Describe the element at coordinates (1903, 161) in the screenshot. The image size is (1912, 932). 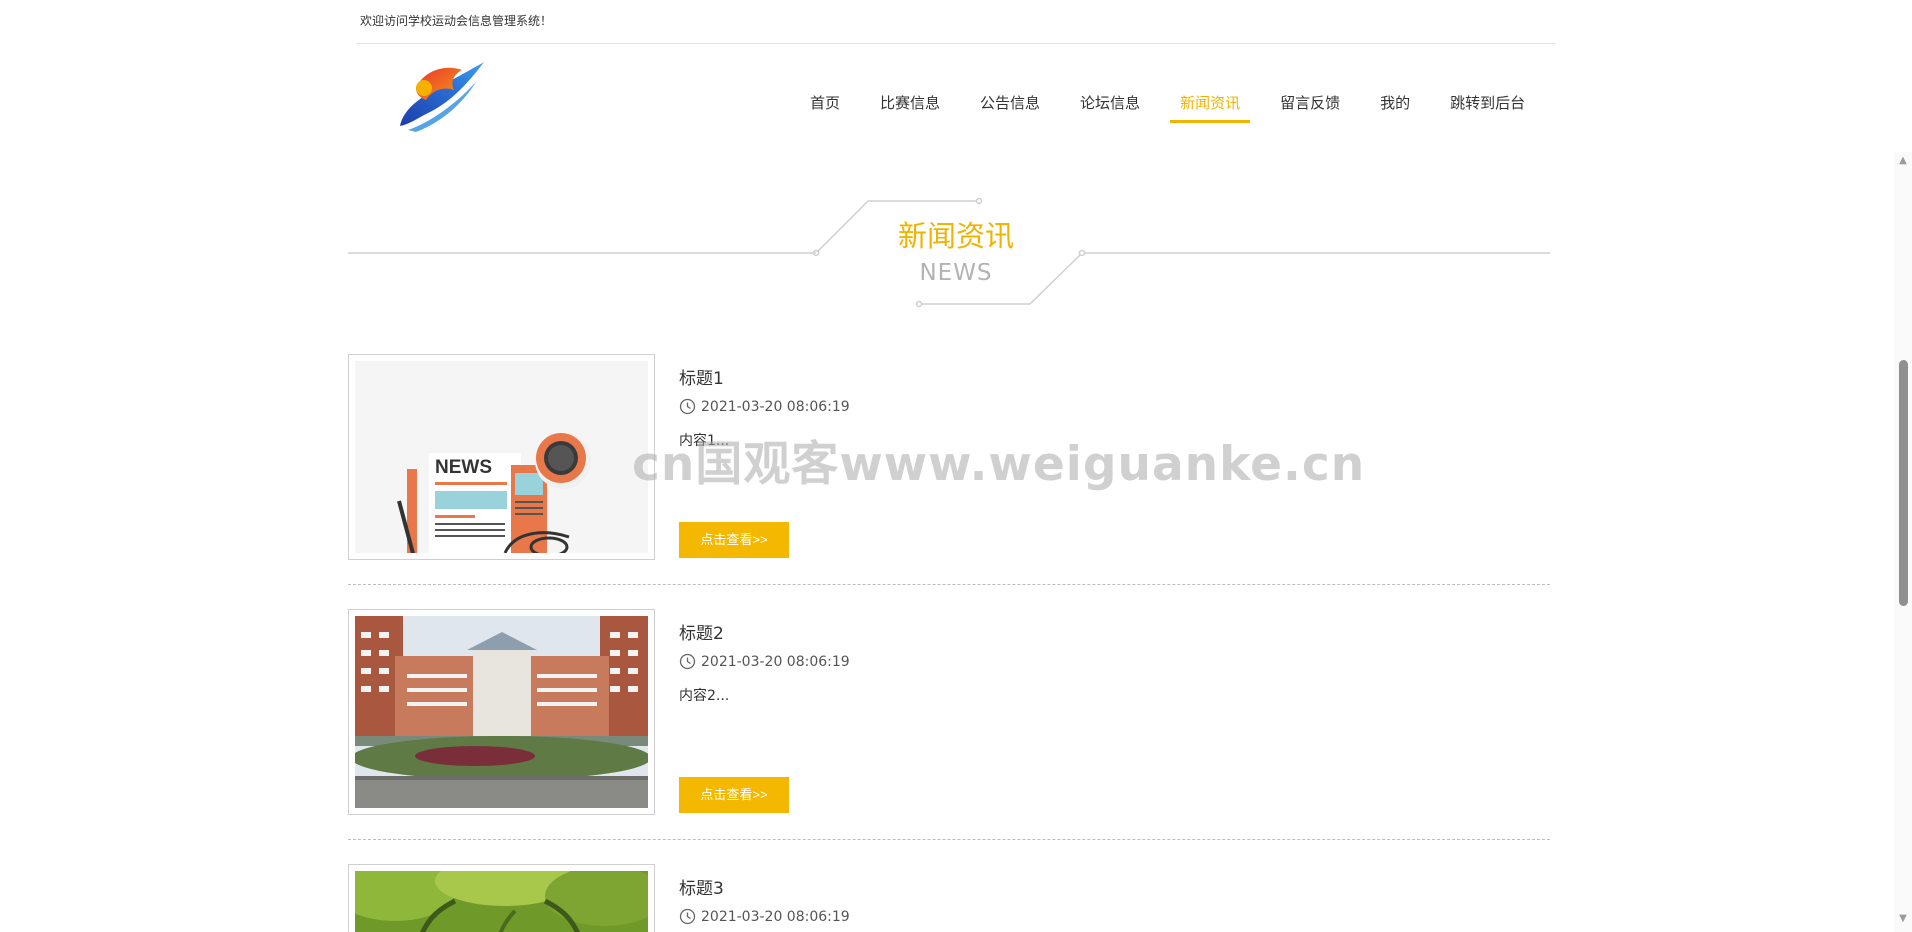
I see `scroll-up-arrow-icon: ▲` at that location.